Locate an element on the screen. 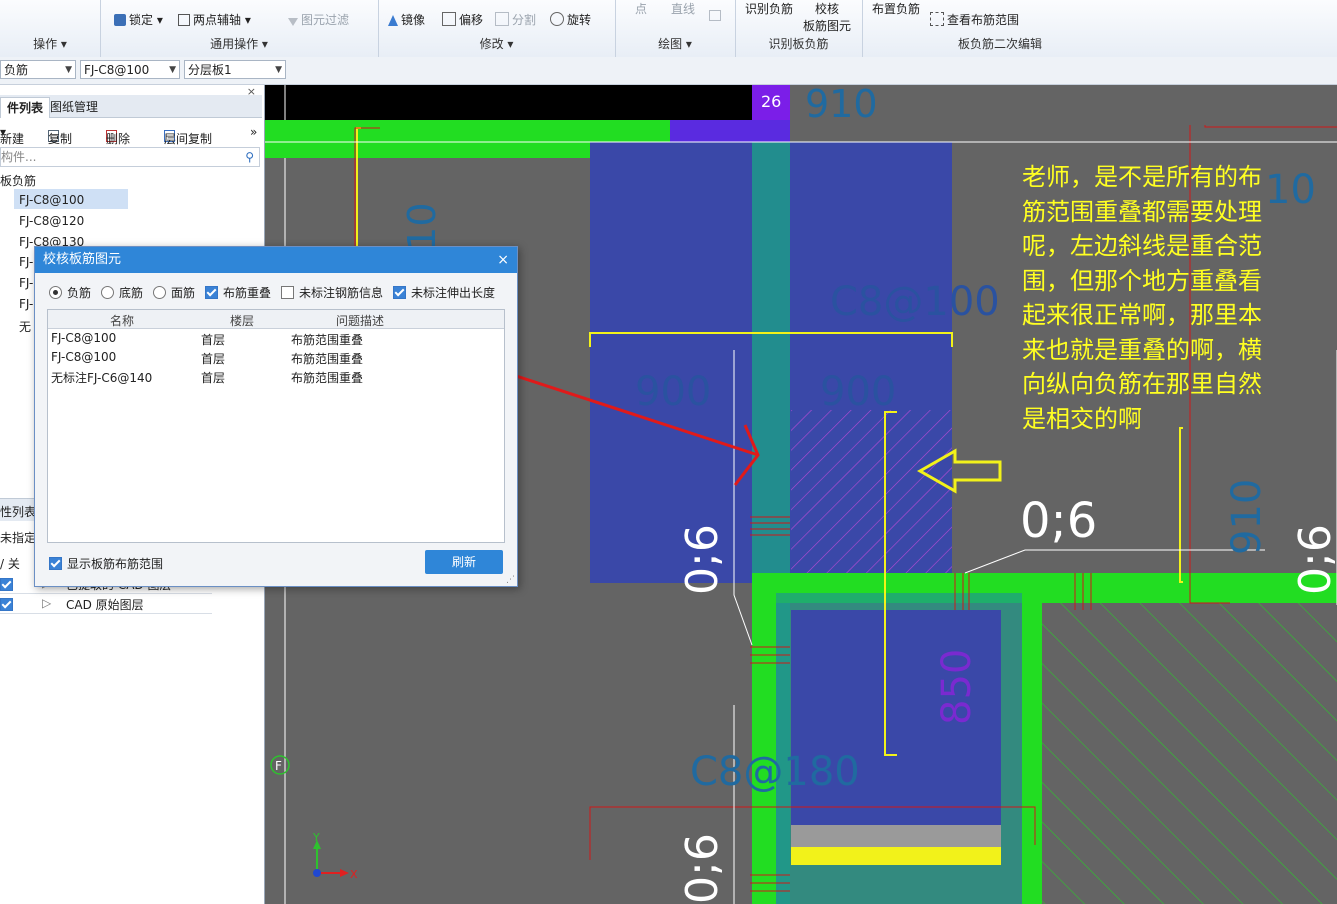 The height and width of the screenshot is (904, 1337). radio-top: 面筋 is located at coordinates (174, 292).